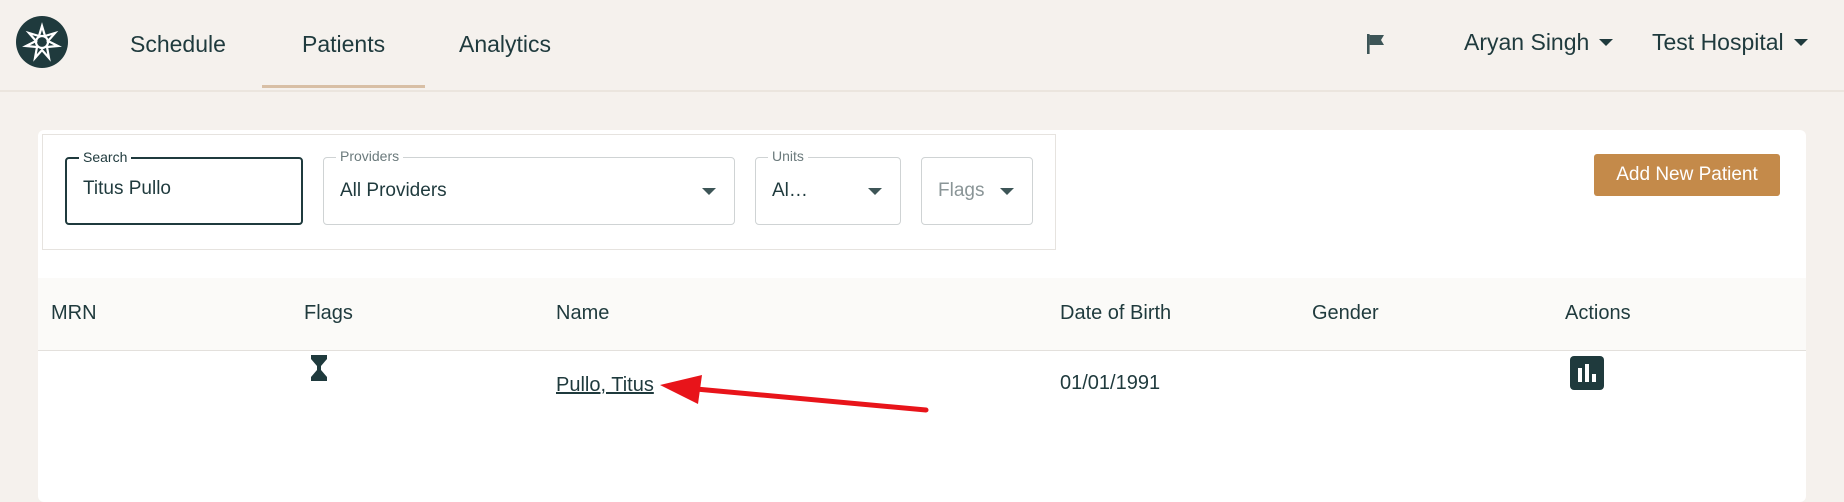  I want to click on analytics-chart-icon, so click(1587, 373).